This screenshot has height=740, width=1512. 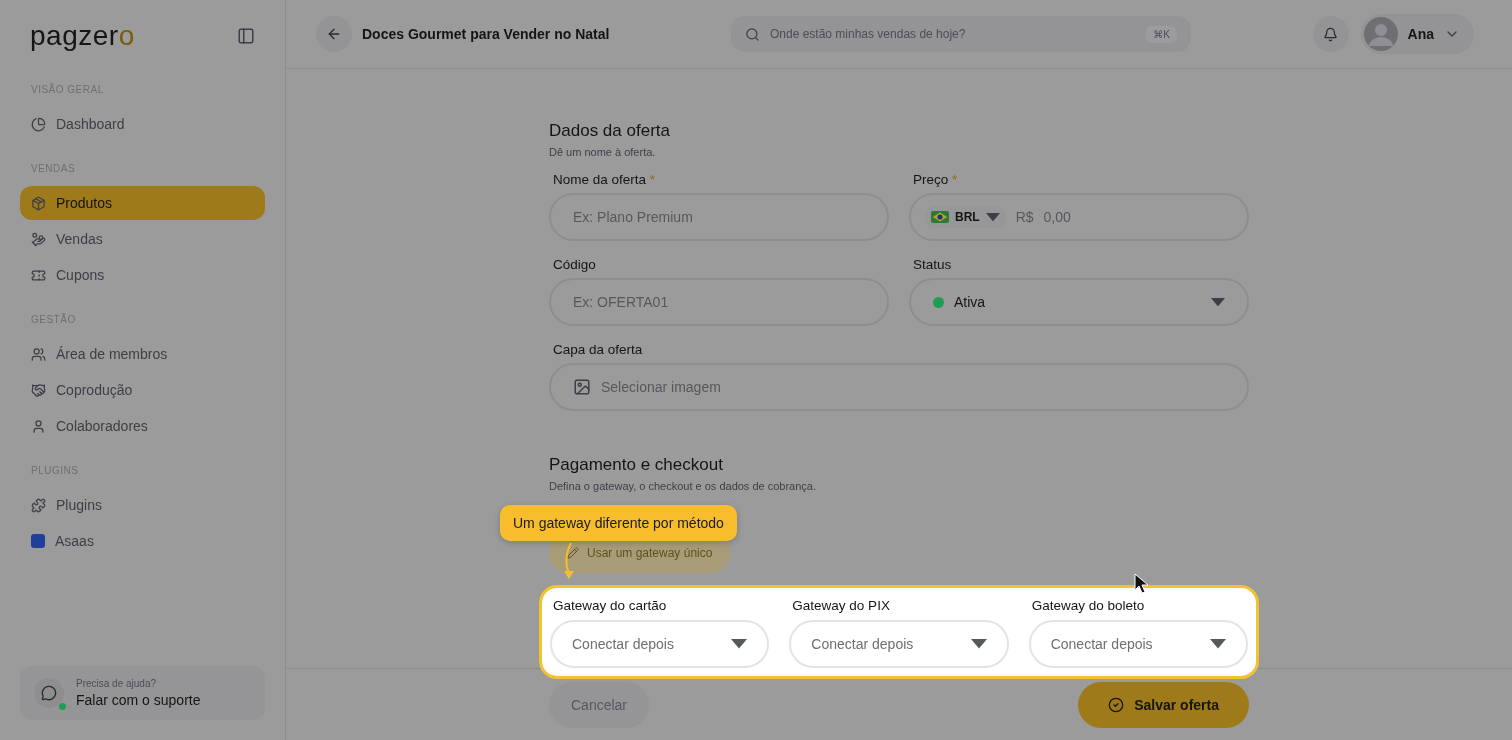 I want to click on field-label: Gateway do boleto, so click(x=1087, y=605).